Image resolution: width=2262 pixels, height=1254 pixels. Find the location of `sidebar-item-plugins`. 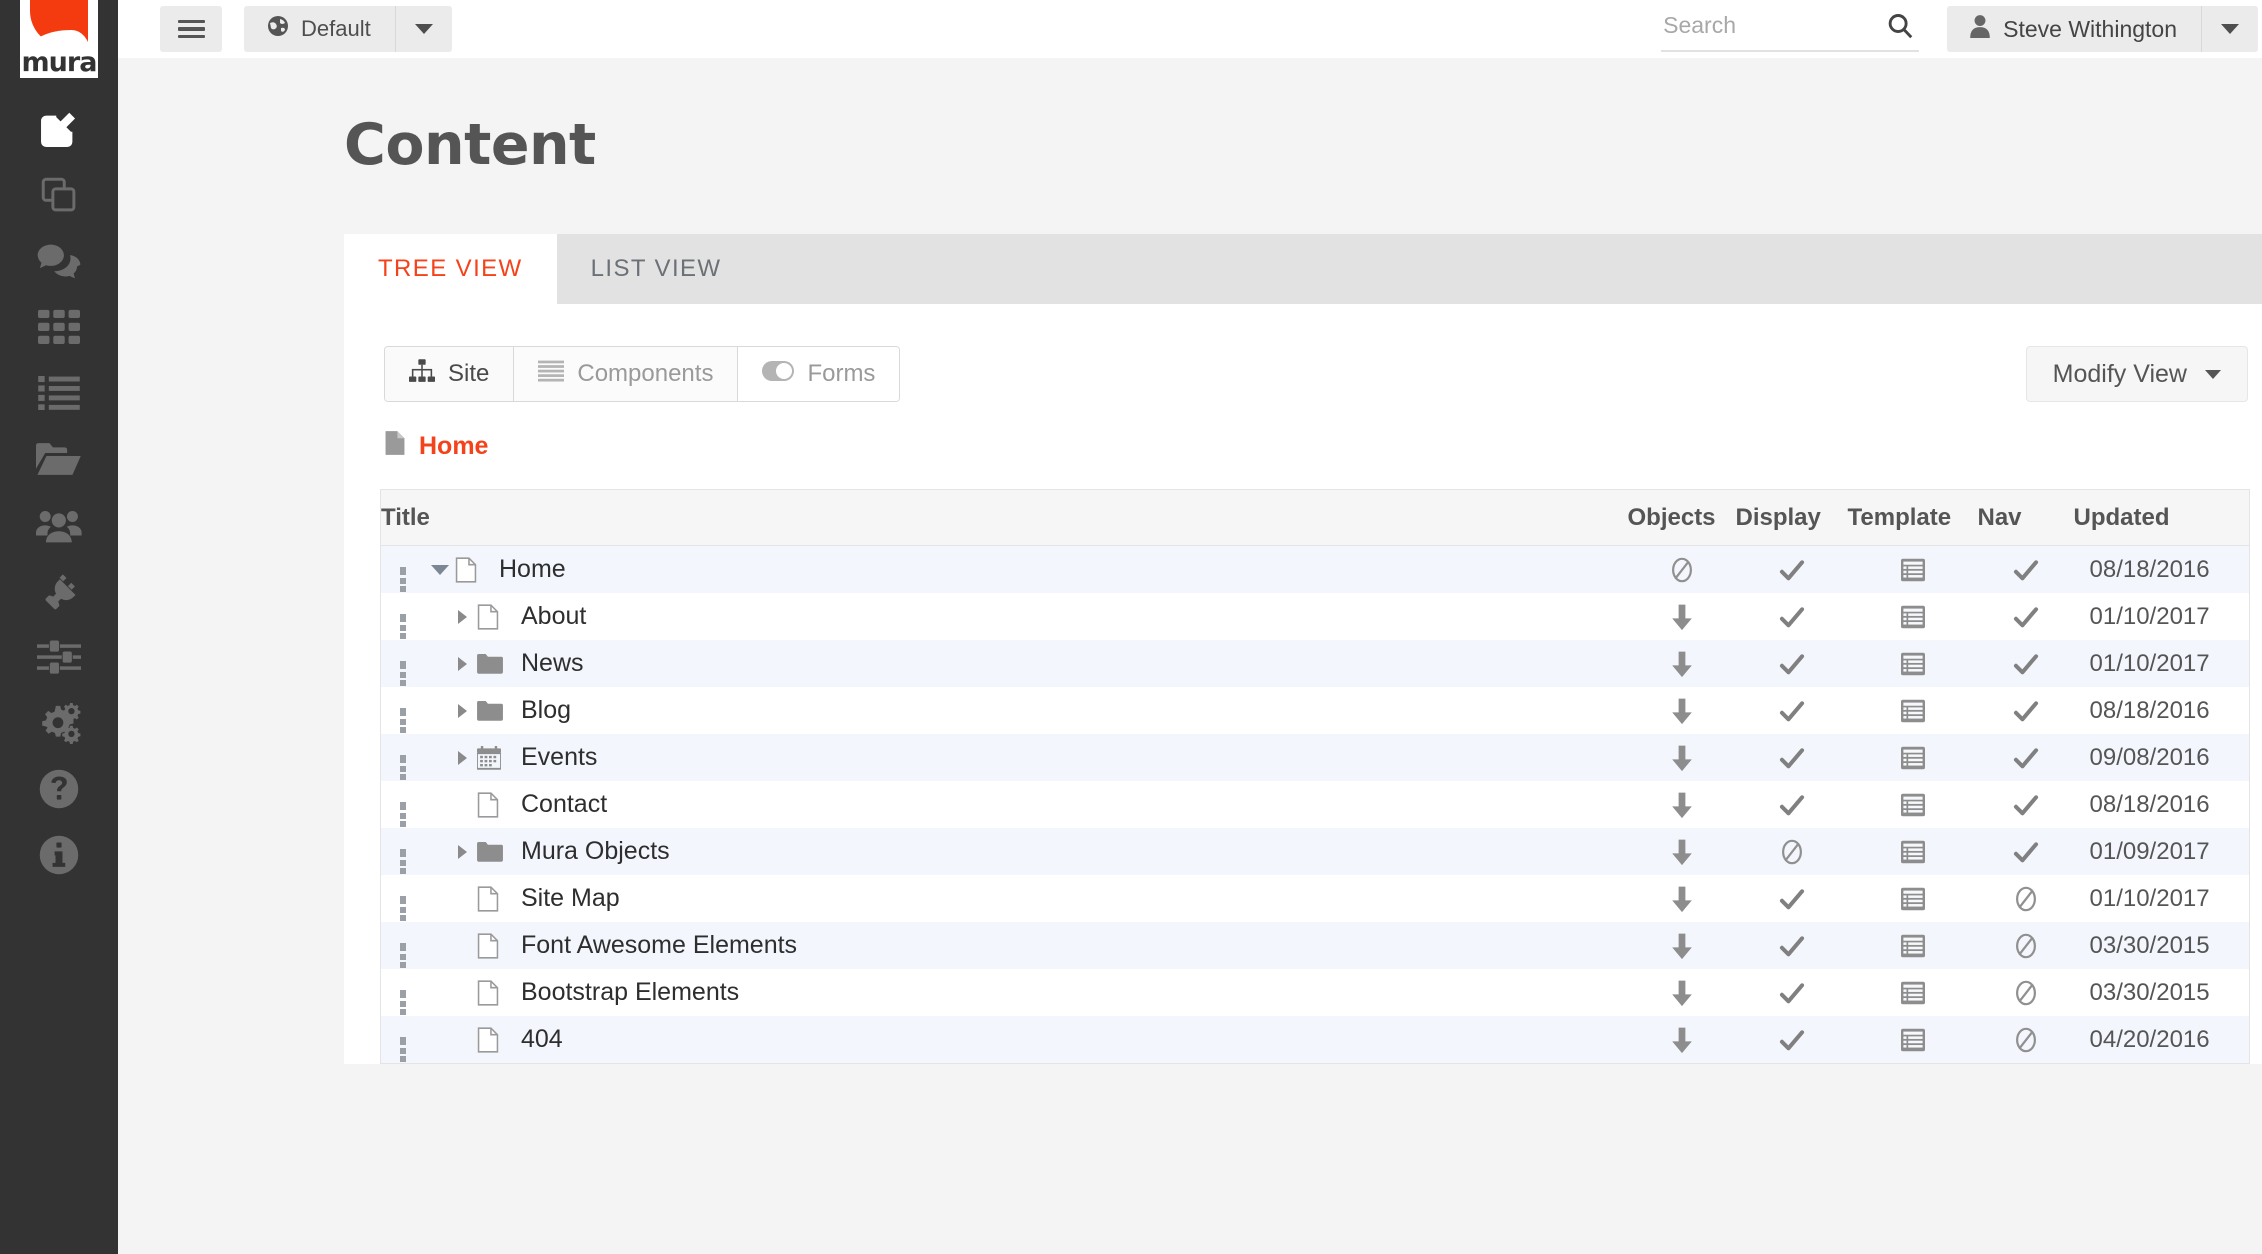

sidebar-item-plugins is located at coordinates (59, 591).